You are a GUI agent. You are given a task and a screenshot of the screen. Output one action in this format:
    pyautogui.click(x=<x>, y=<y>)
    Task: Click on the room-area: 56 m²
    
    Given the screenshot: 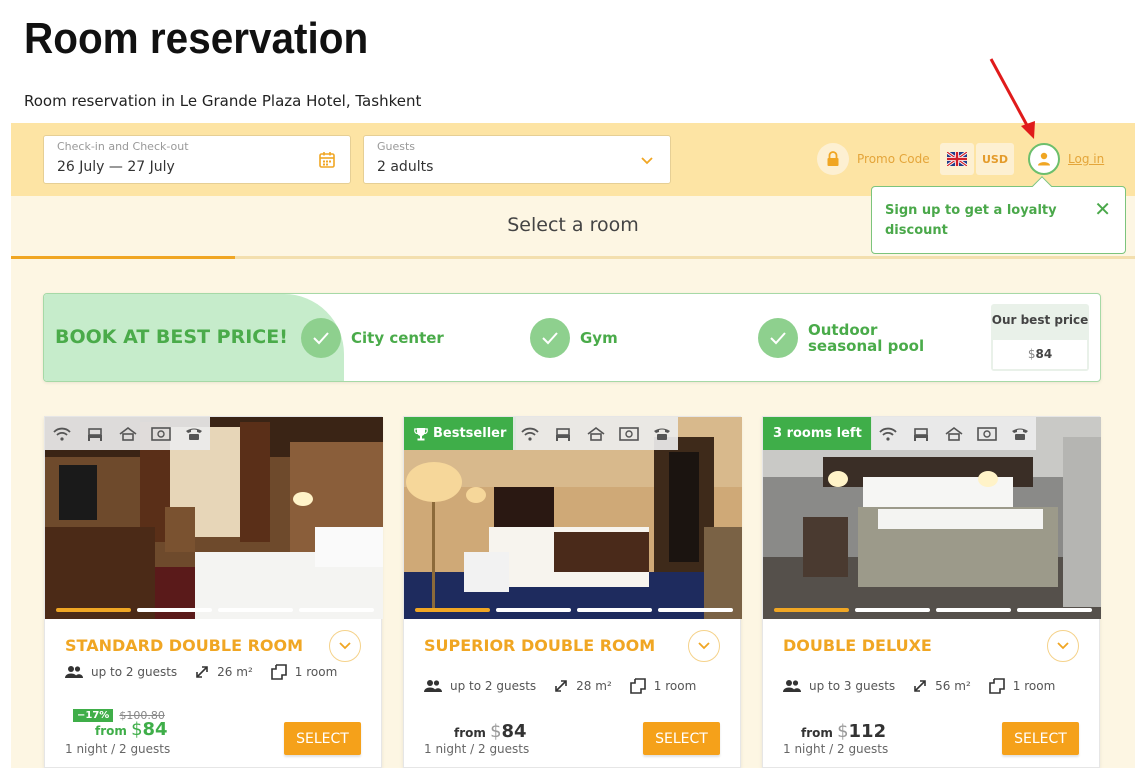 What is the action you would take?
    pyautogui.click(x=942, y=686)
    